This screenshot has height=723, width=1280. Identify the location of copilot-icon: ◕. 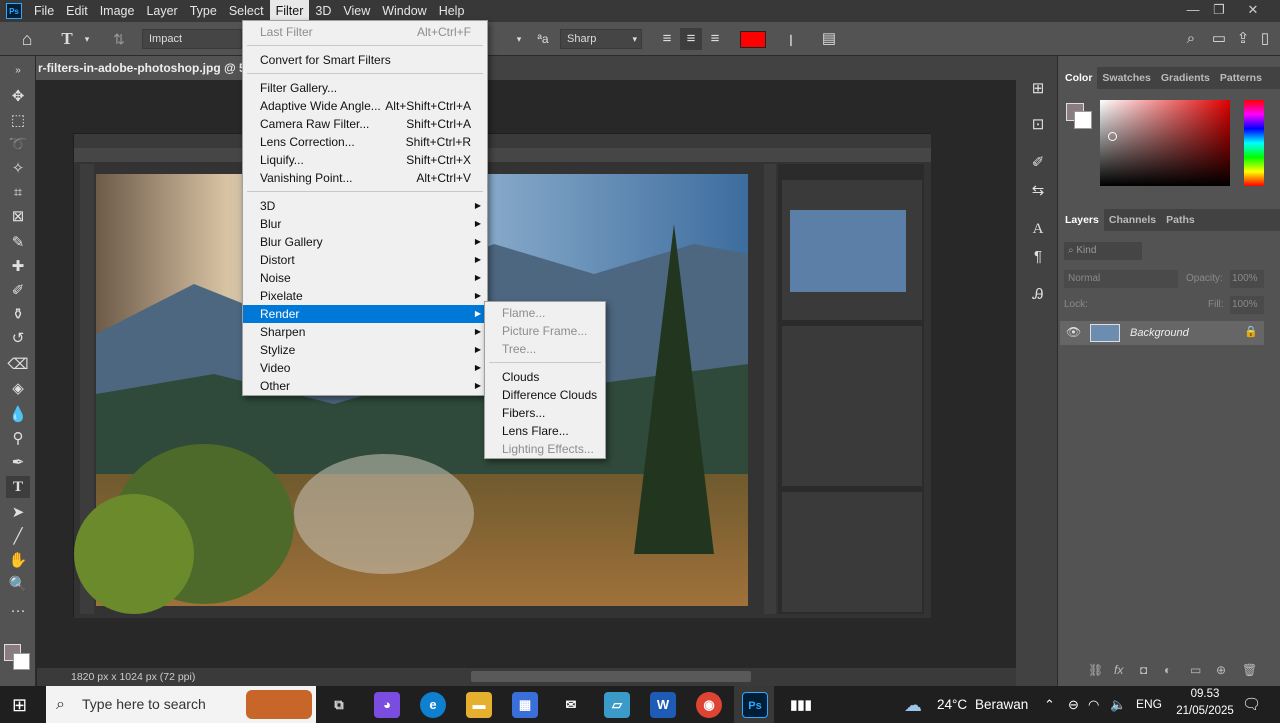
(387, 705).